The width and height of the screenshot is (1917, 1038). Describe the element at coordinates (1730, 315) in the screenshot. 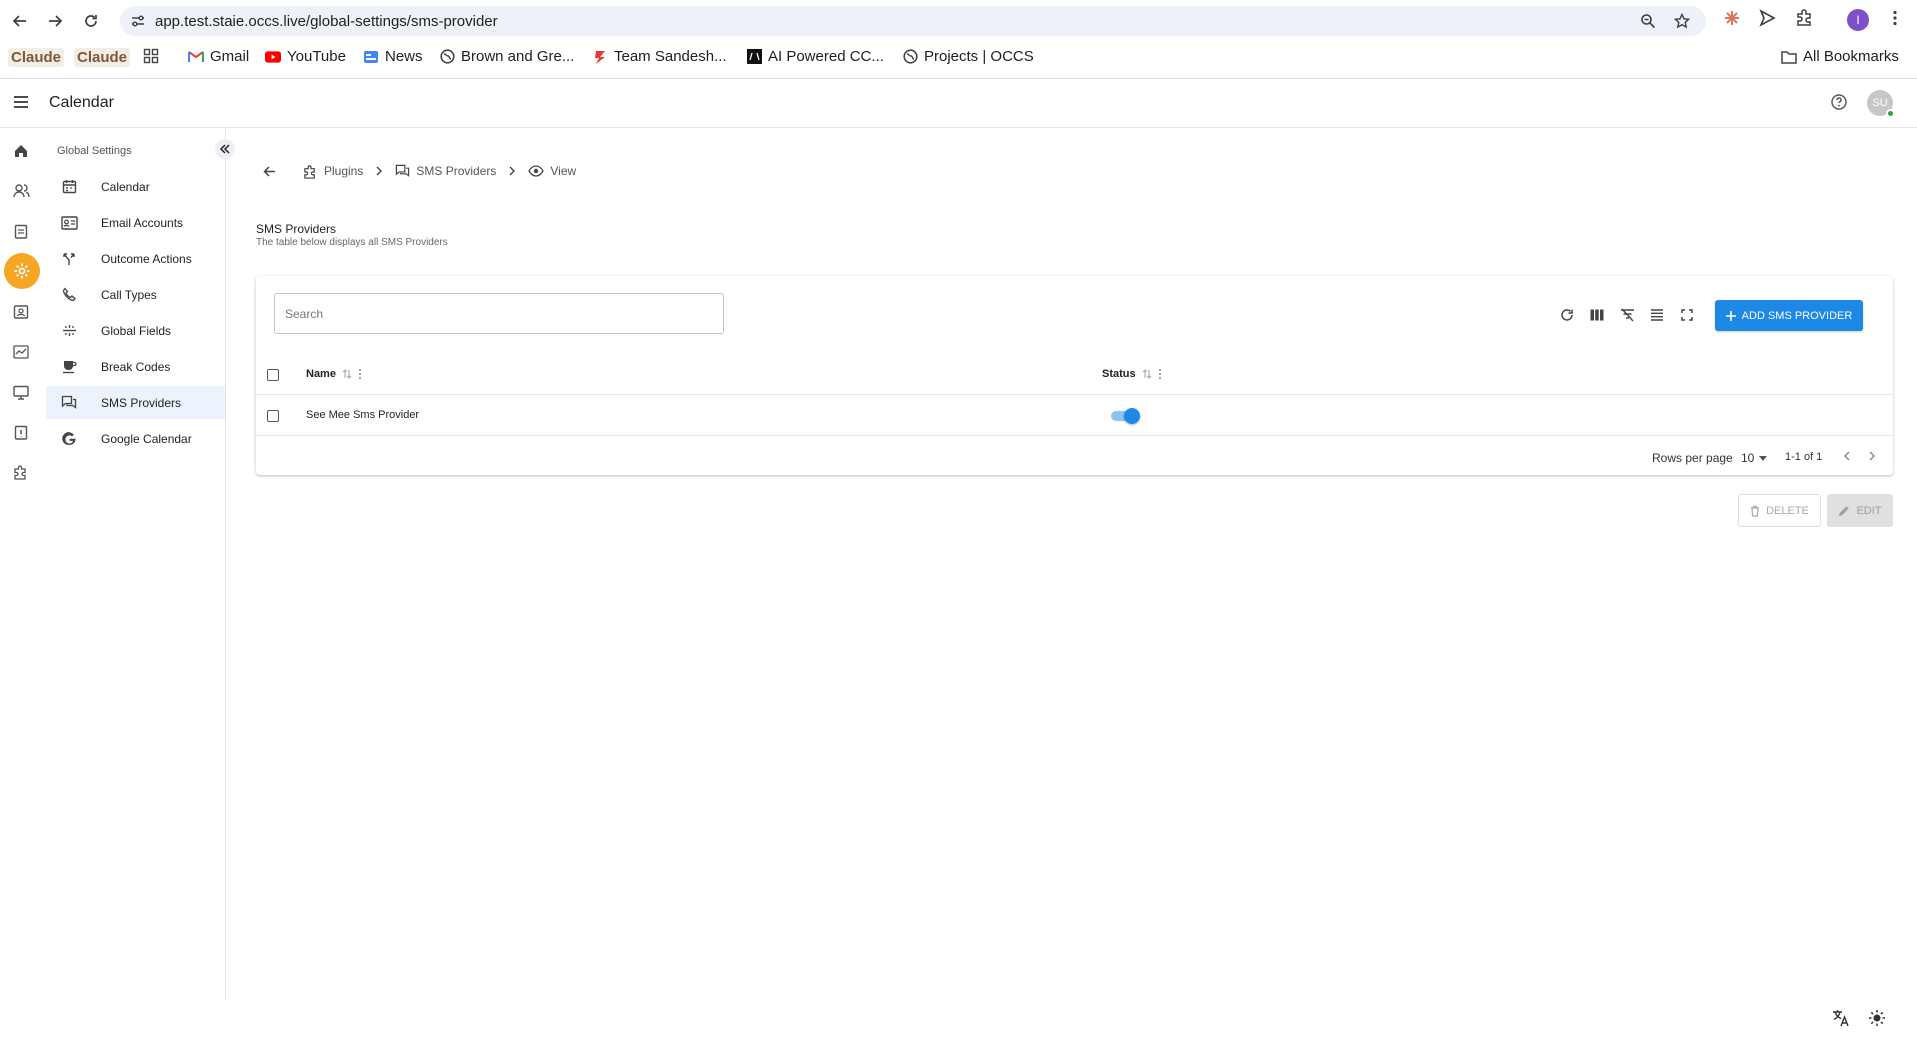

I see `plus-icon` at that location.